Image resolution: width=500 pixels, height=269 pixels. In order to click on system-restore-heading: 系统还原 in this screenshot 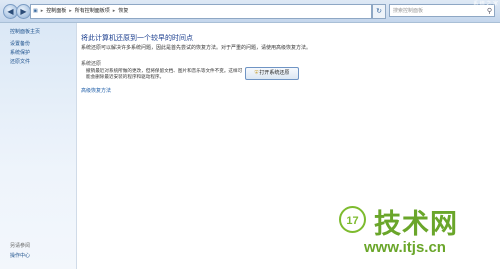, I will do `click(91, 64)`.